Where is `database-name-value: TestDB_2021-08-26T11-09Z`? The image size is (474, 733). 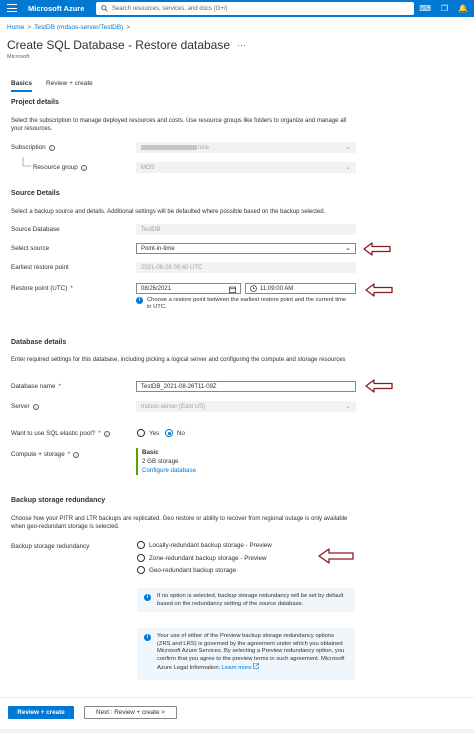 database-name-value: TestDB_2021-08-26T11-09Z is located at coordinates (179, 386).